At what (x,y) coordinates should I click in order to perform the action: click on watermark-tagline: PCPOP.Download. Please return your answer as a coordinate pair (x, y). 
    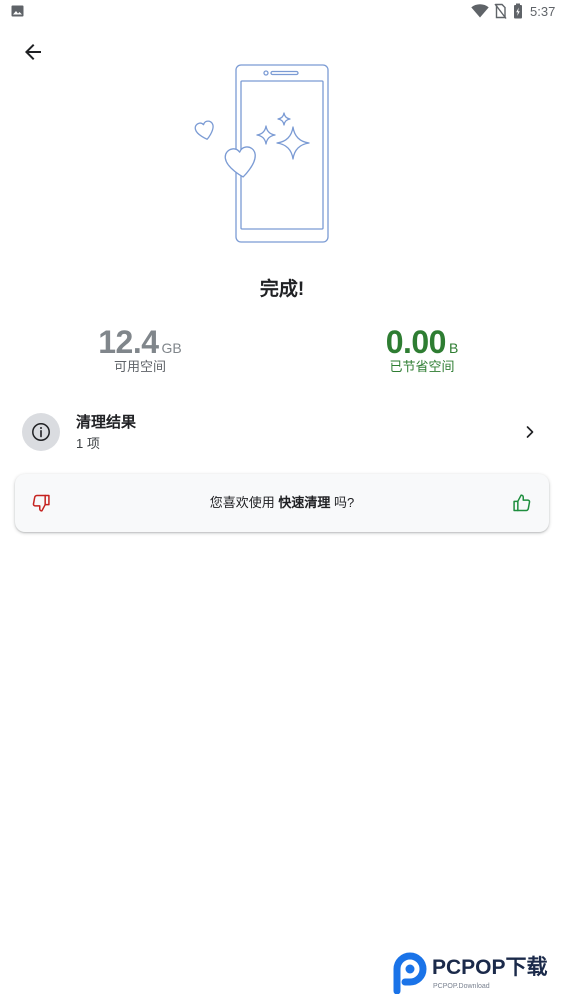
    Looking at the image, I should click on (461, 986).